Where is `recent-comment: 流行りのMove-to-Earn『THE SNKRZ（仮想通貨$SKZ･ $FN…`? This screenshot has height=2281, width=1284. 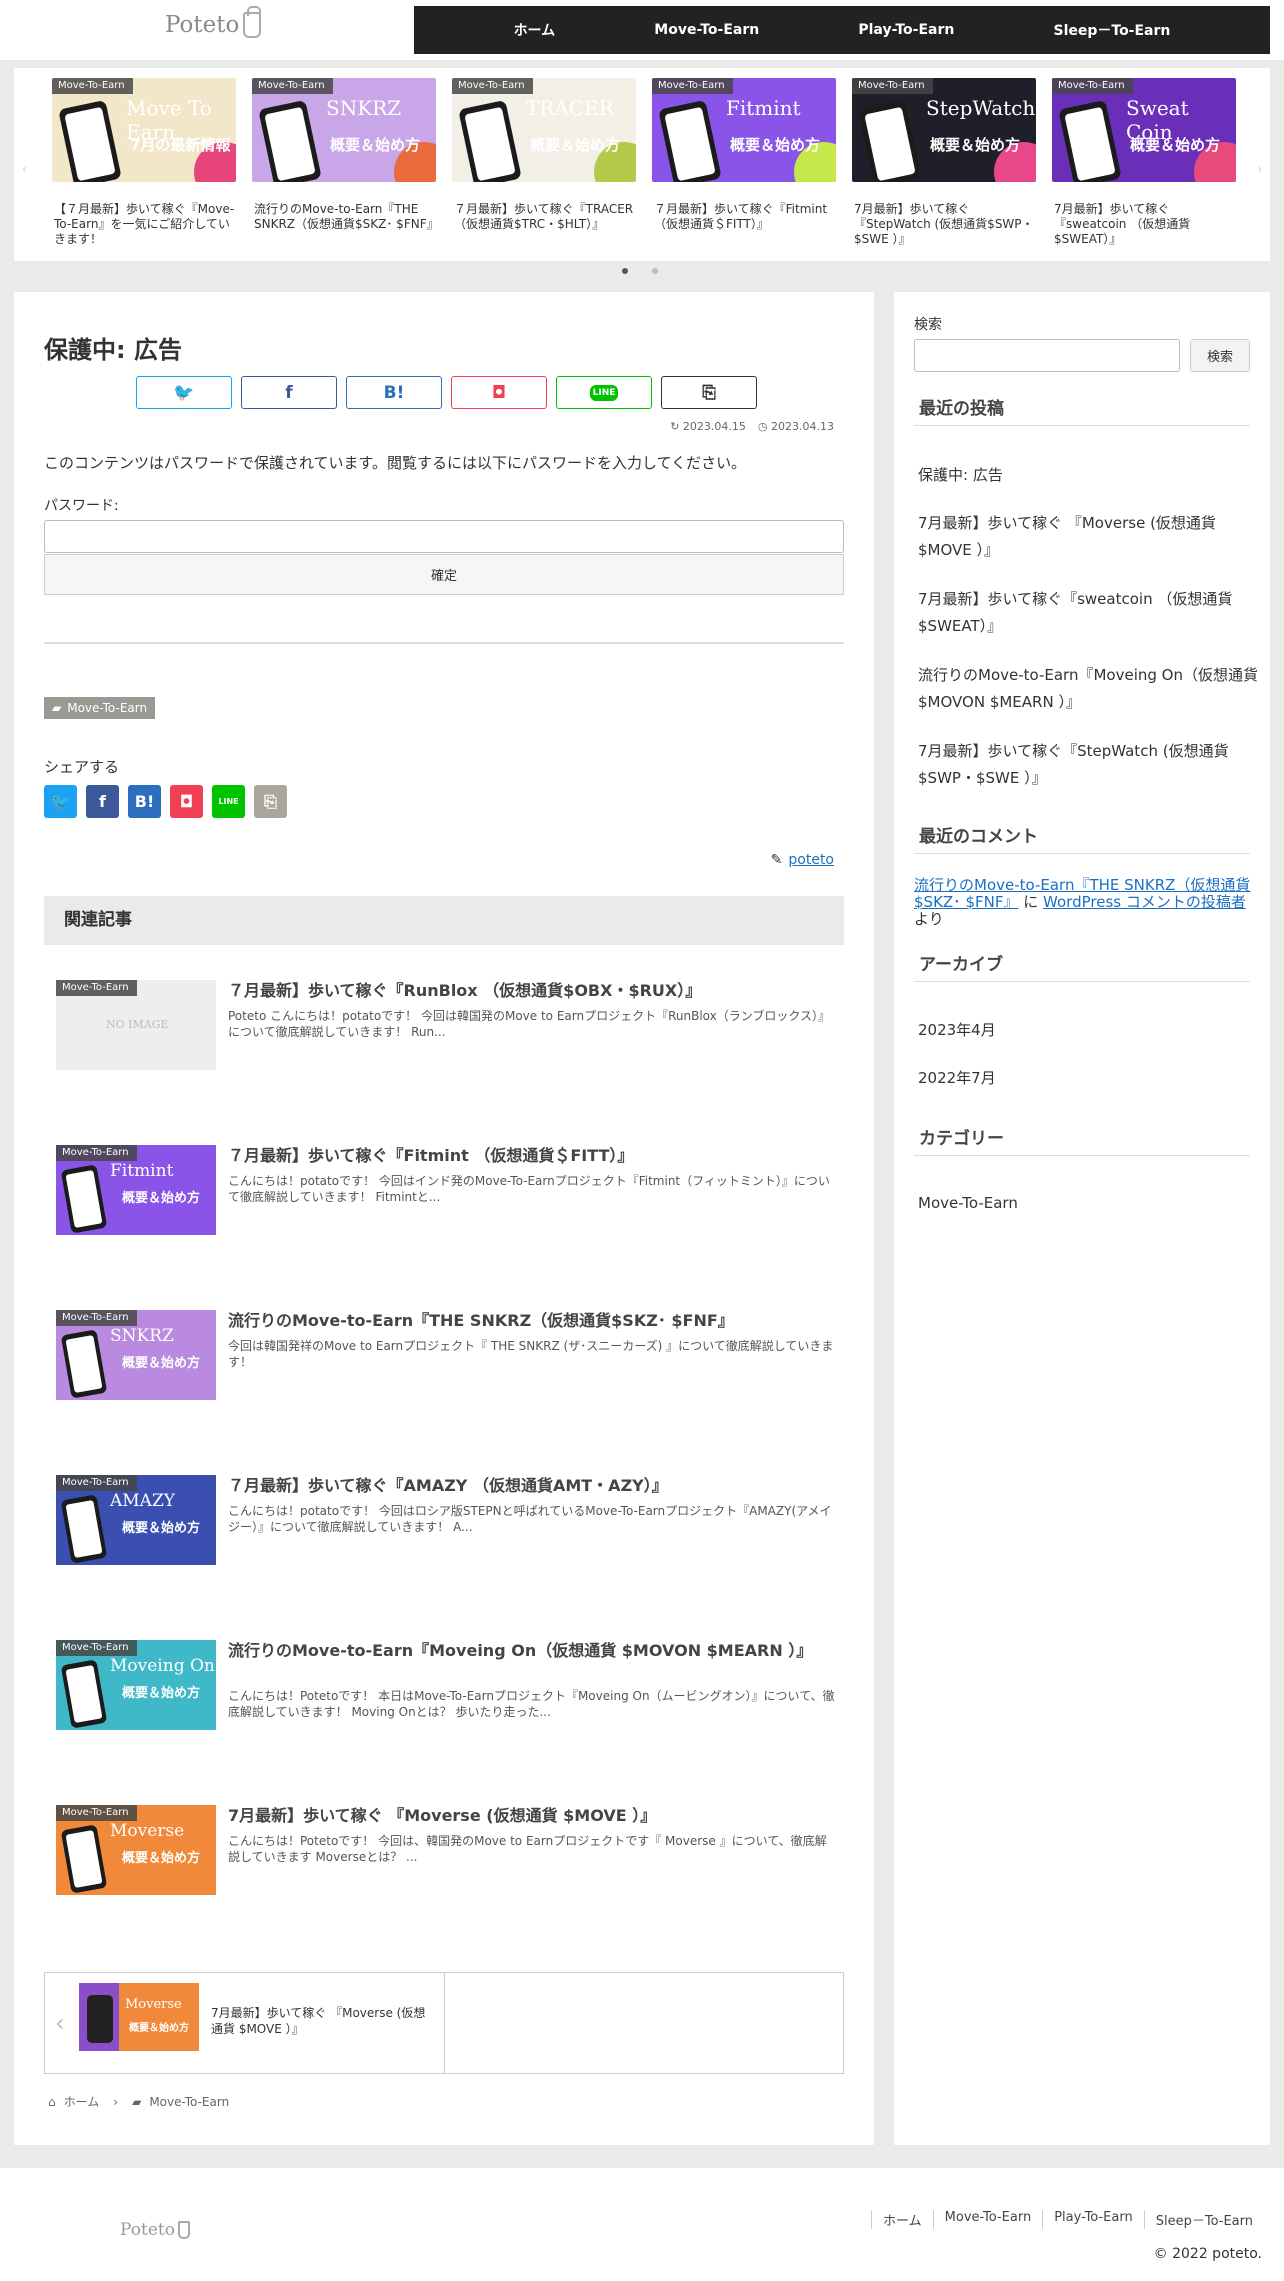
recent-comment: 流行りのMove-to-Earn『THE SNKRZ（仮想通貨$SKZ･ $FN… is located at coordinates (1084, 902).